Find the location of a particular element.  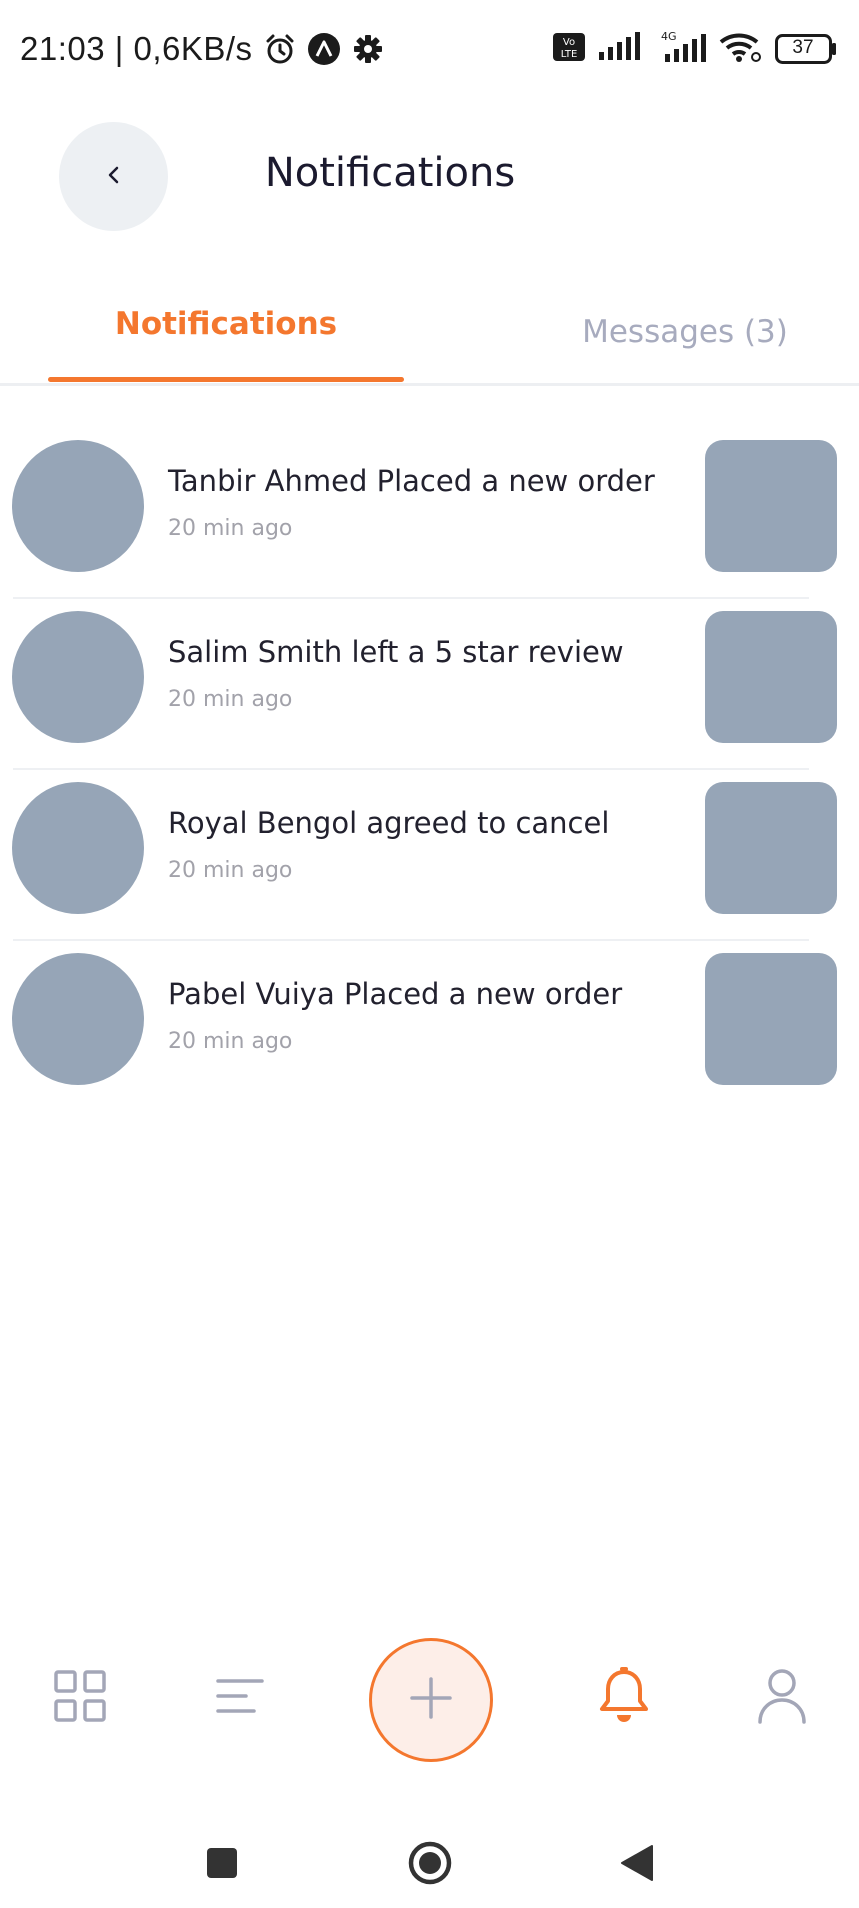

volte-icon: Vo LTE is located at coordinates (569, 49).